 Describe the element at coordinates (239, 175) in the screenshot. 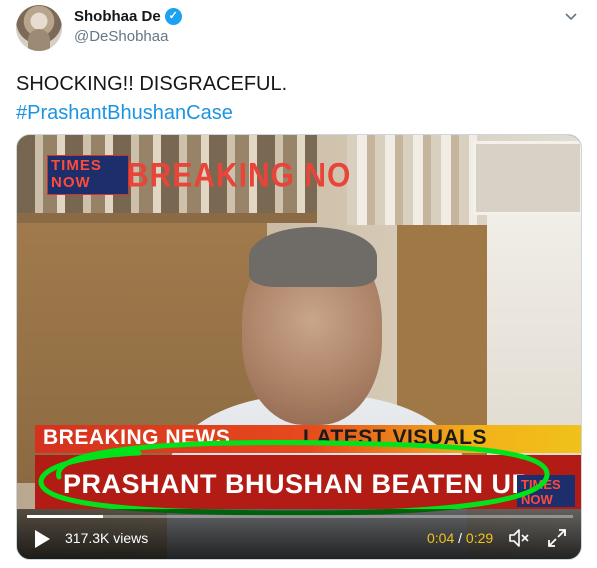

I see `breaking-banner: BREAKING NO` at that location.